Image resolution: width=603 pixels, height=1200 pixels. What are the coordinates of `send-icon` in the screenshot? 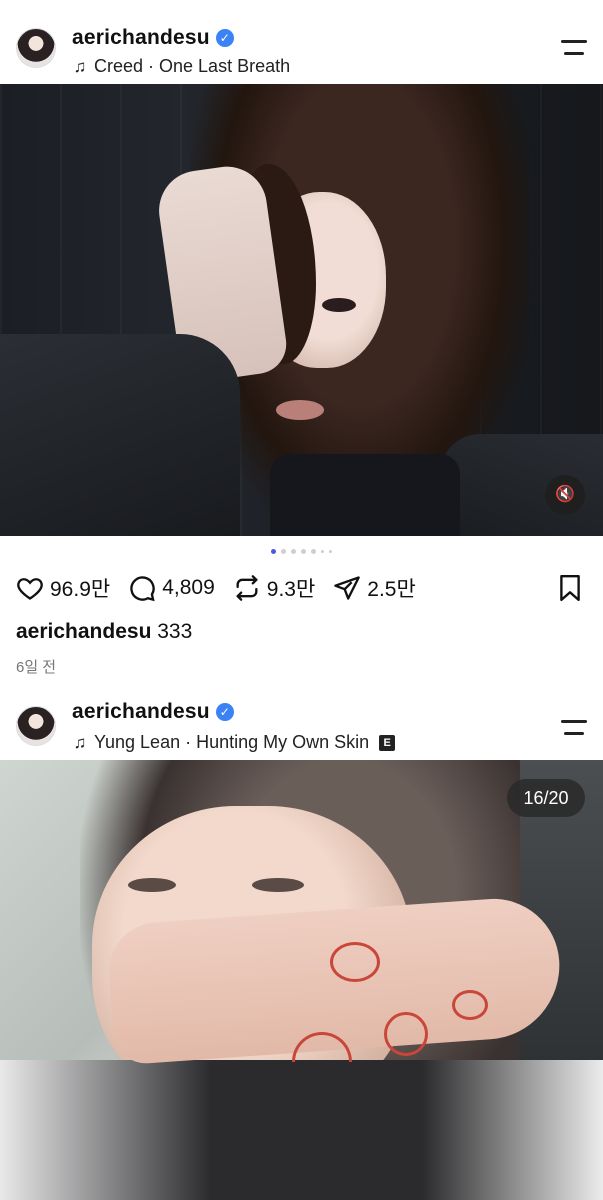 It's located at (347, 588).